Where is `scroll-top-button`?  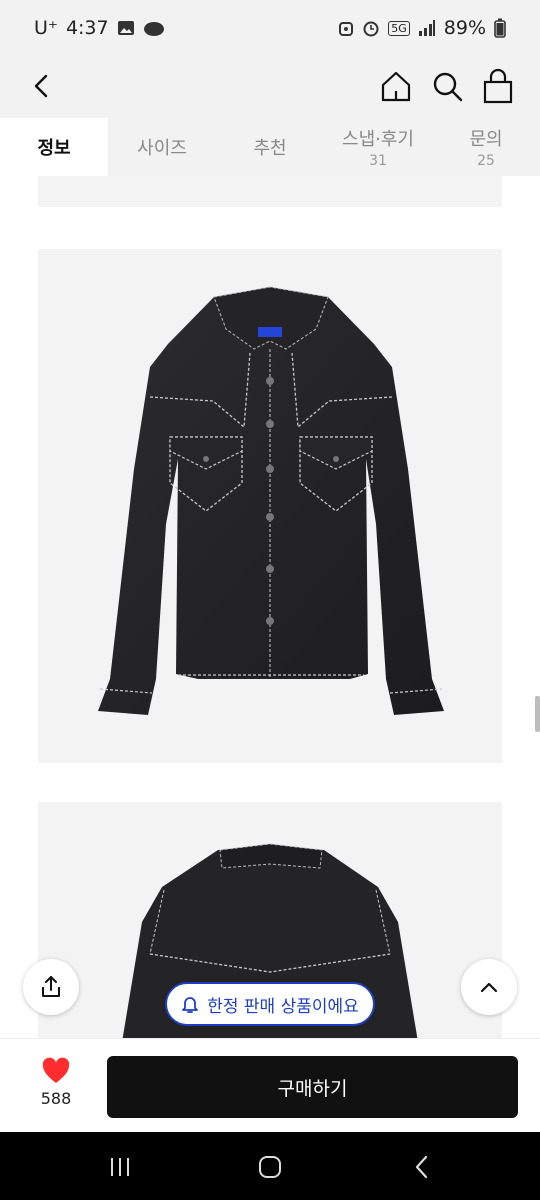
scroll-top-button is located at coordinates (489, 987).